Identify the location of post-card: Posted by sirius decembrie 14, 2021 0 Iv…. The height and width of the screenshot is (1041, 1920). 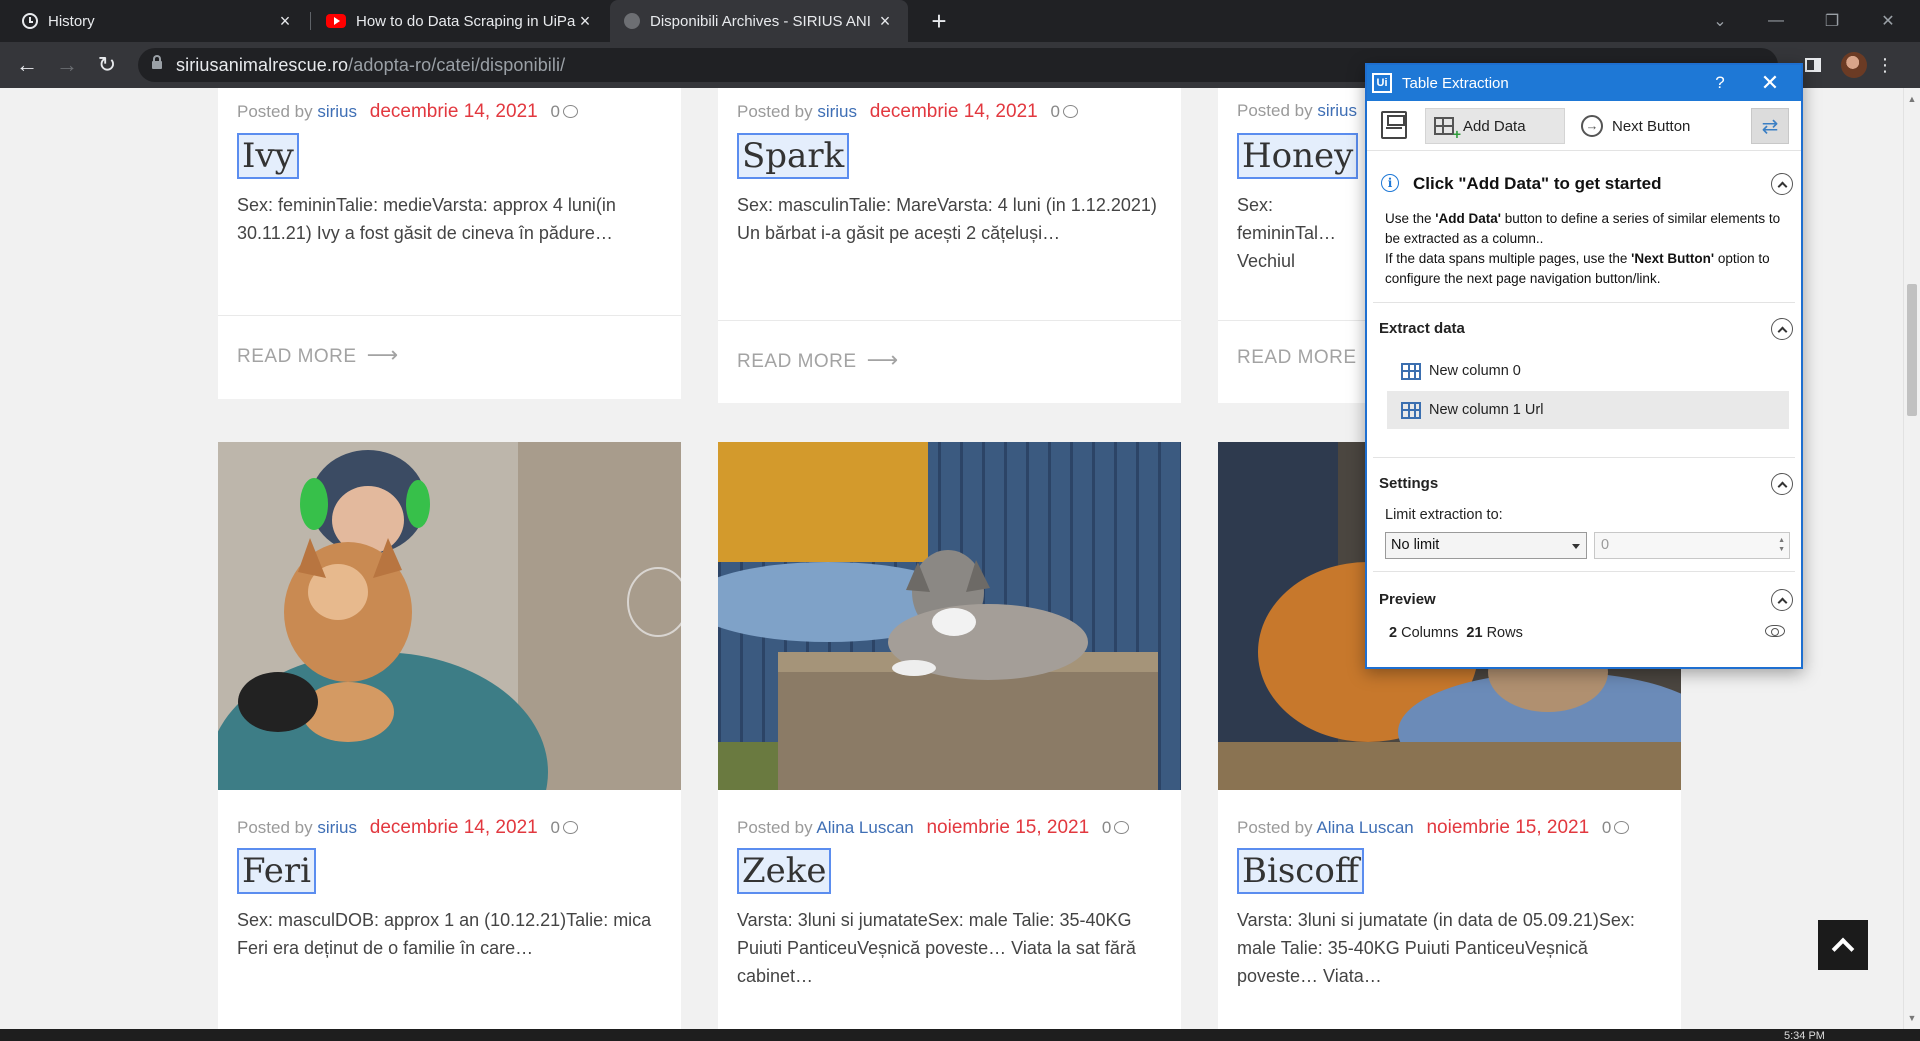
(449, 243).